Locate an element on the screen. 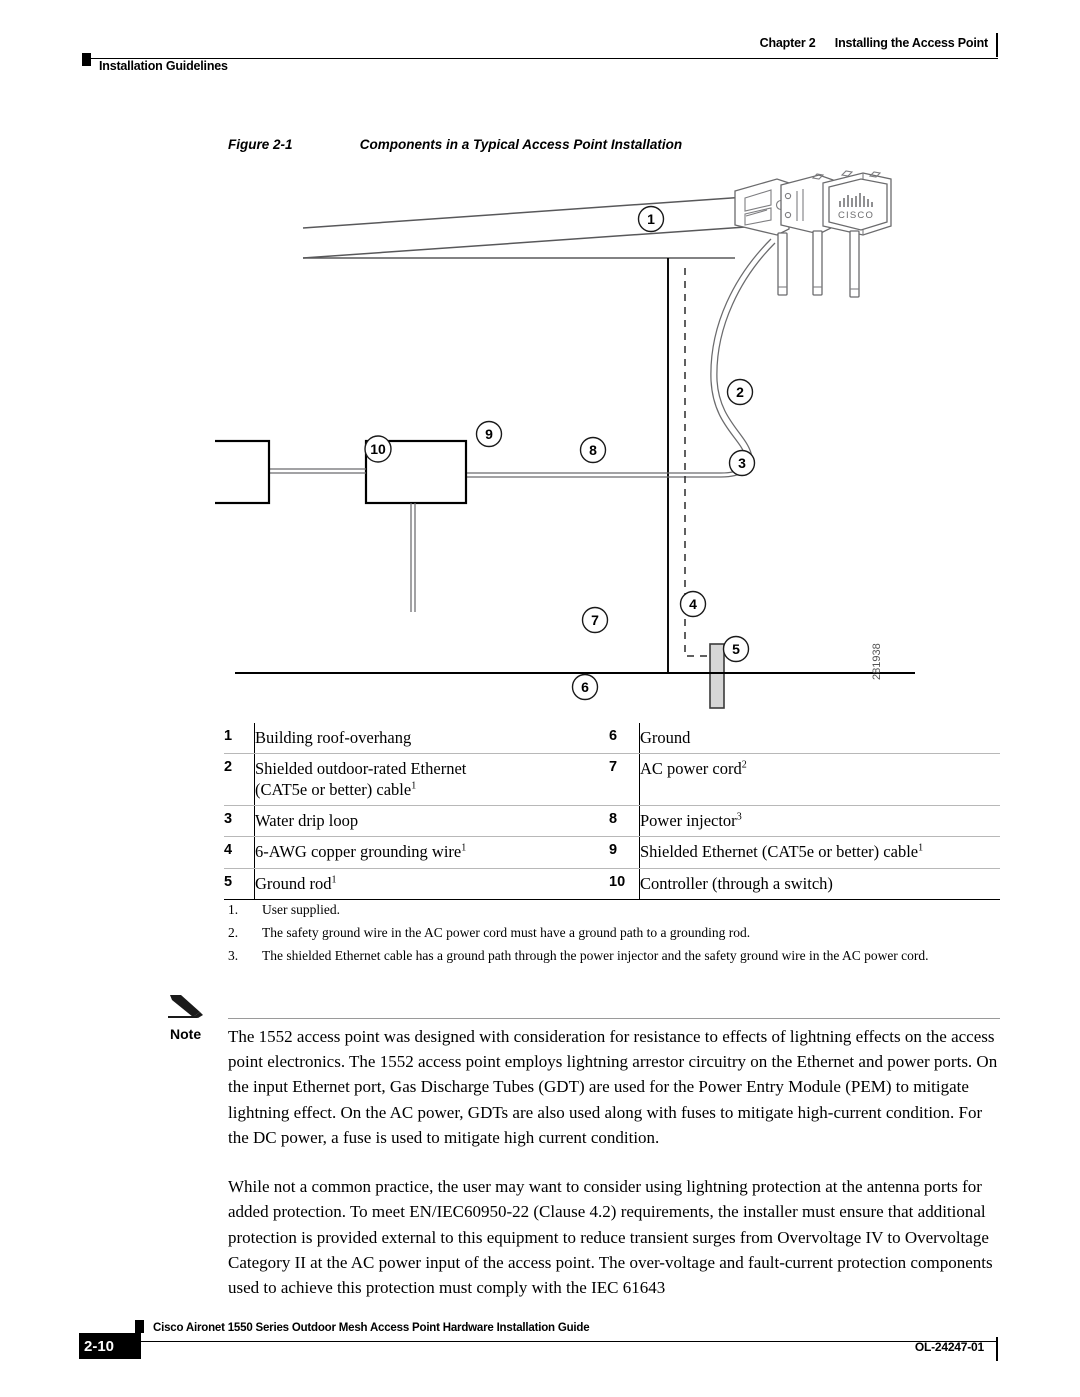  footnote-text: User supplied. is located at coordinates (301, 909).